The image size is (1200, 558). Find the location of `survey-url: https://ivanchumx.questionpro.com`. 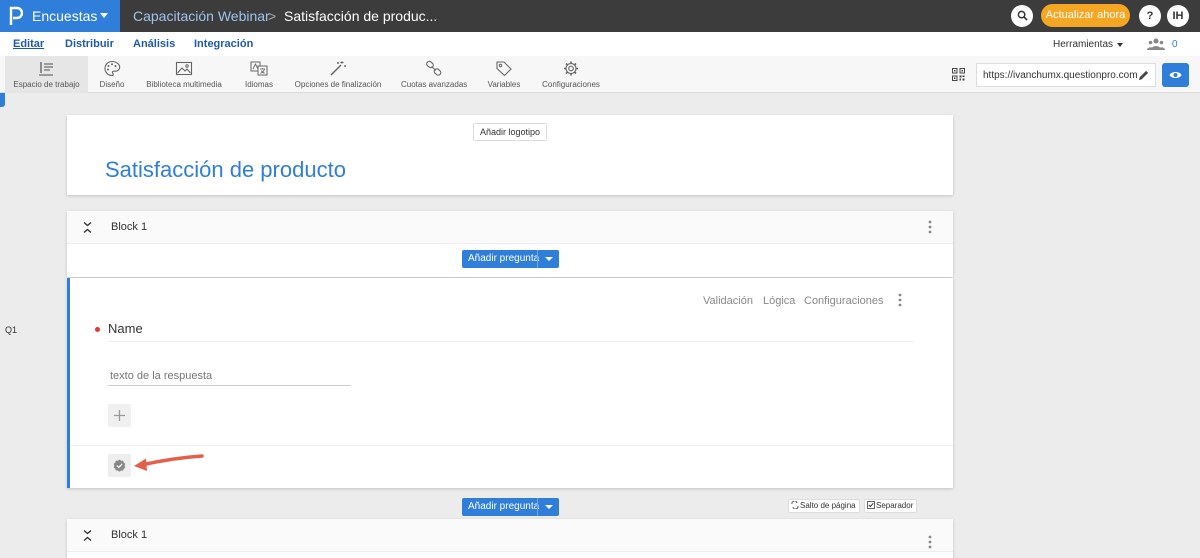

survey-url: https://ivanchumx.questionpro.com is located at coordinates (1060, 76).